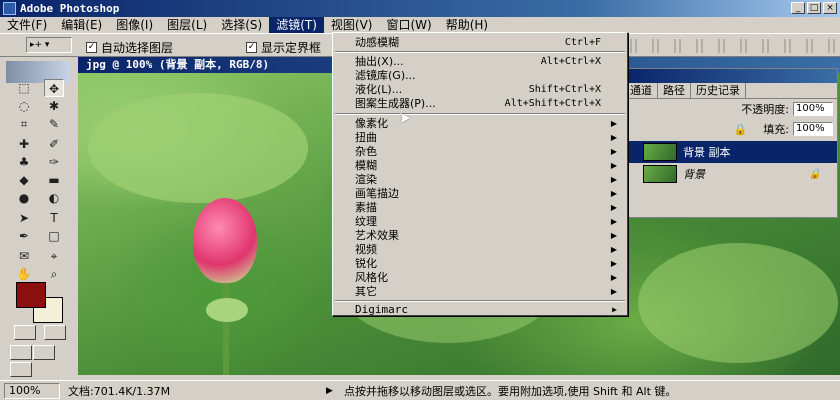 The image size is (840, 400). I want to click on filter-pixelate: 像素化 ▶, so click(480, 123).